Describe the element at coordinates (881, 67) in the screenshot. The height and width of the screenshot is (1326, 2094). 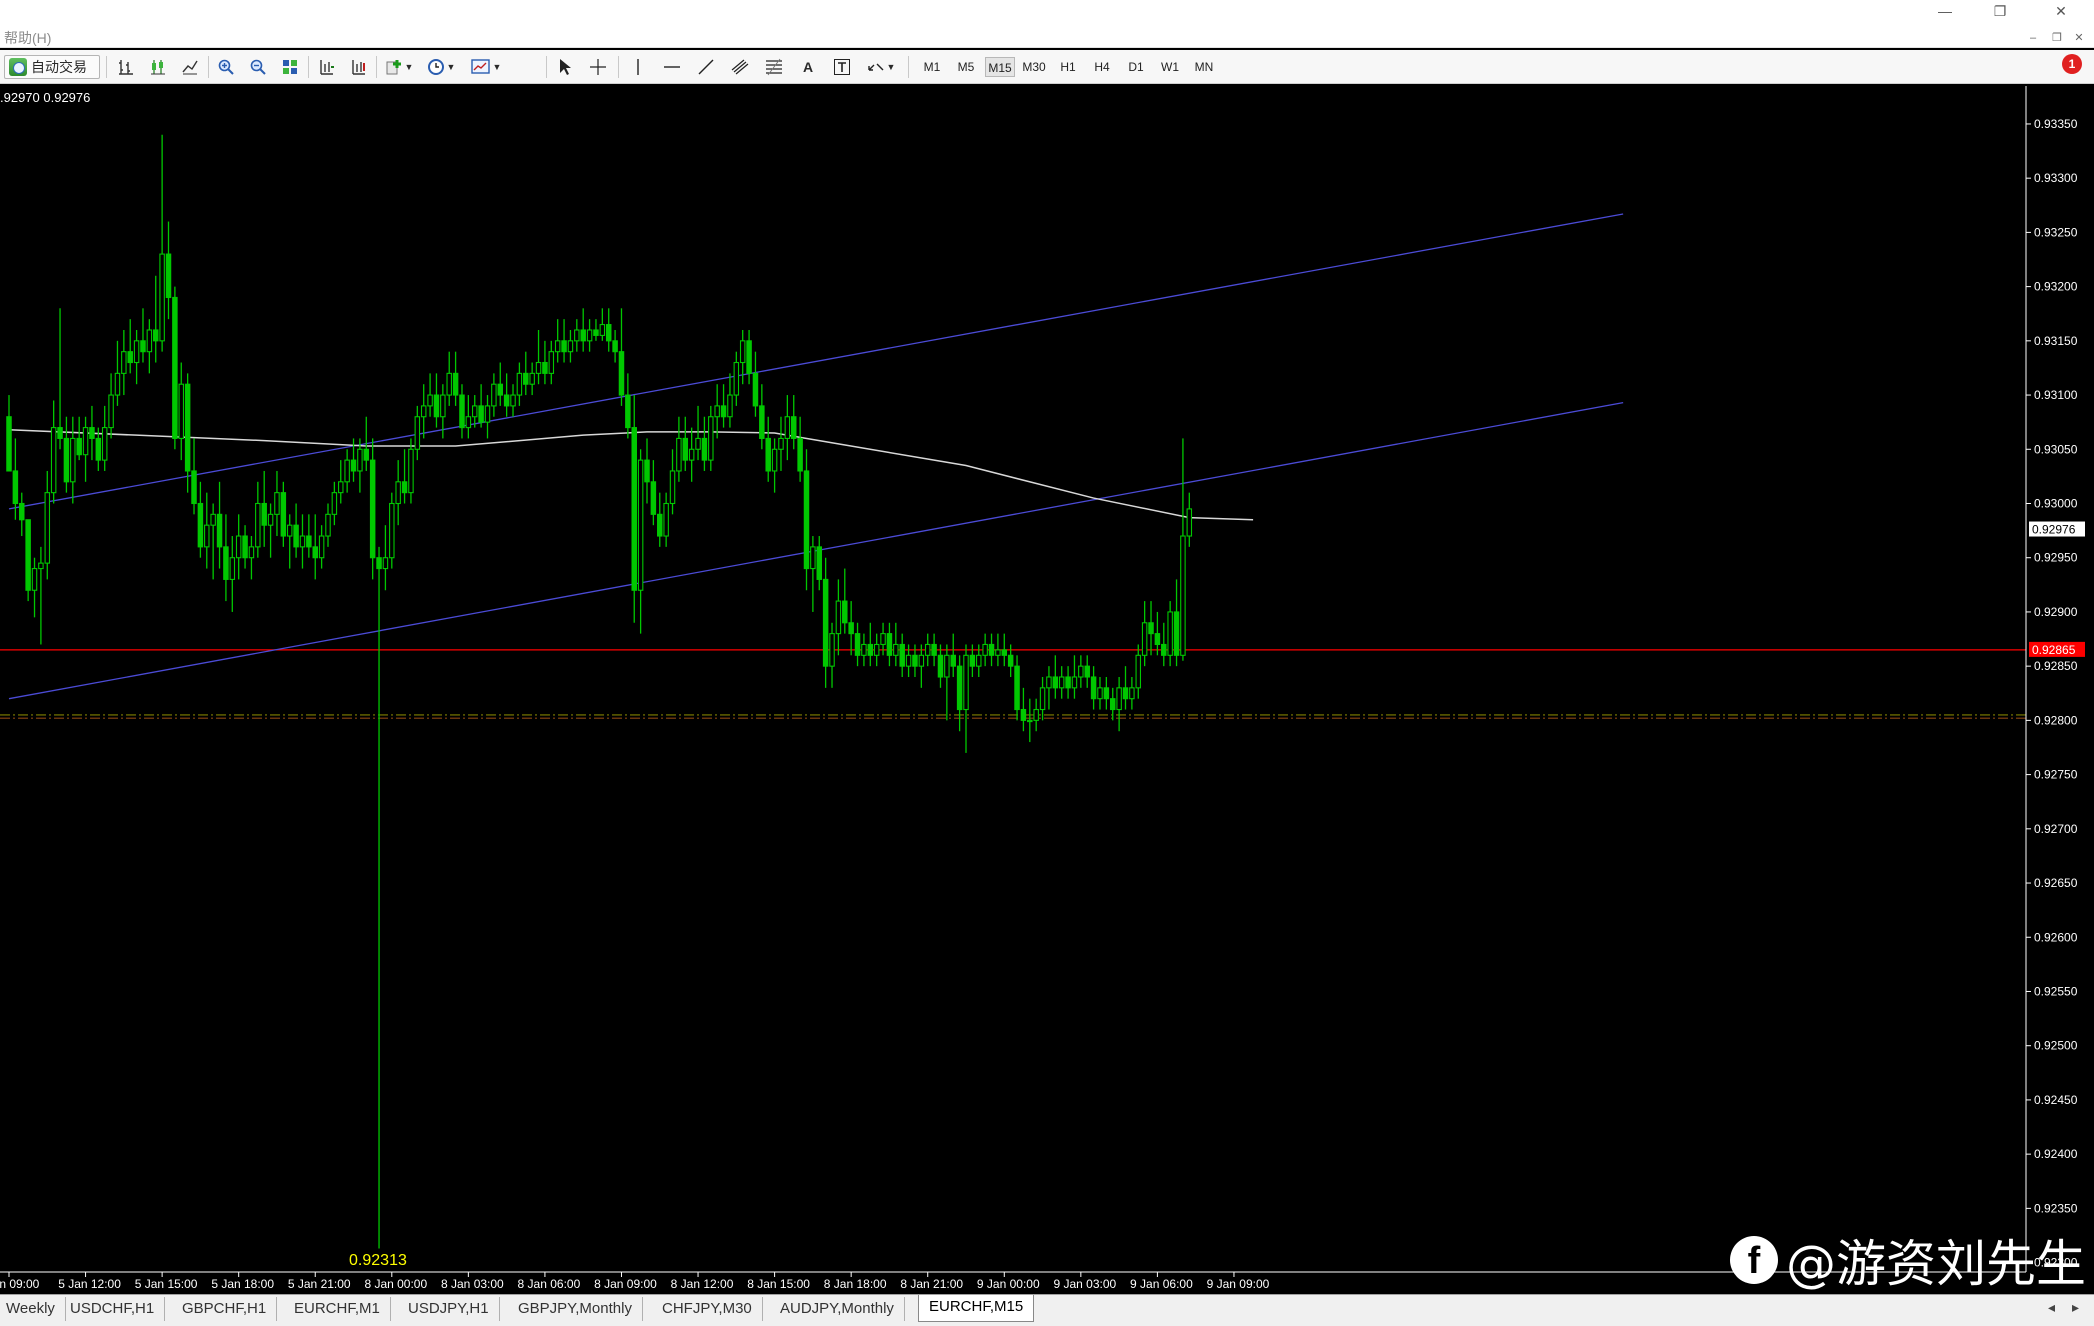
I see `arrows-dropdown: ▼` at that location.